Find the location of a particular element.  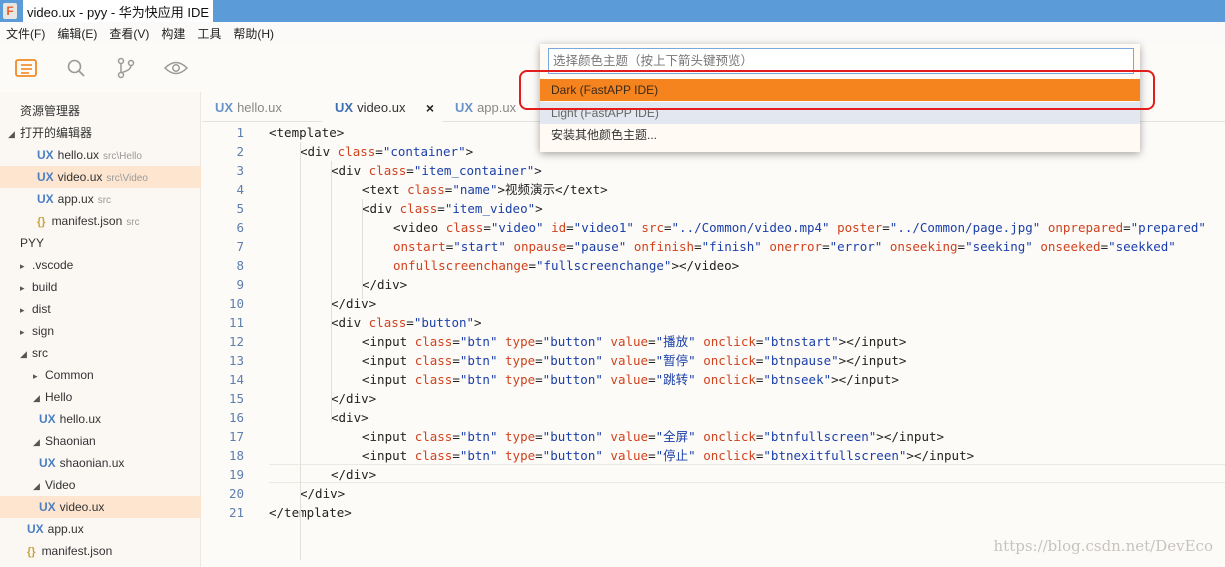

menu-help: 帮助(H) is located at coordinates (253, 33).